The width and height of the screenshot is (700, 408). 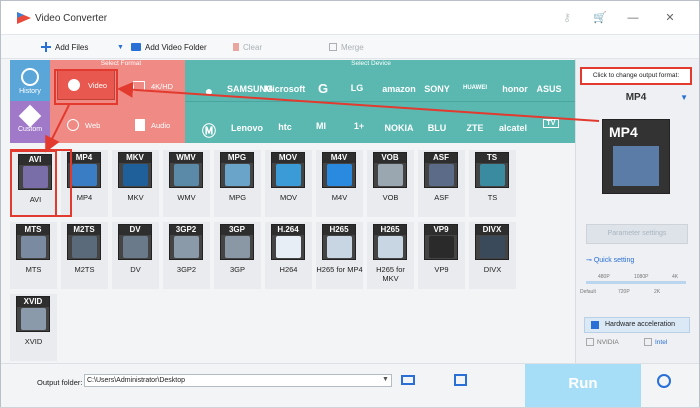 What do you see at coordinates (135, 183) in the screenshot?
I see `format-card-mkv: MKV MKV` at bounding box center [135, 183].